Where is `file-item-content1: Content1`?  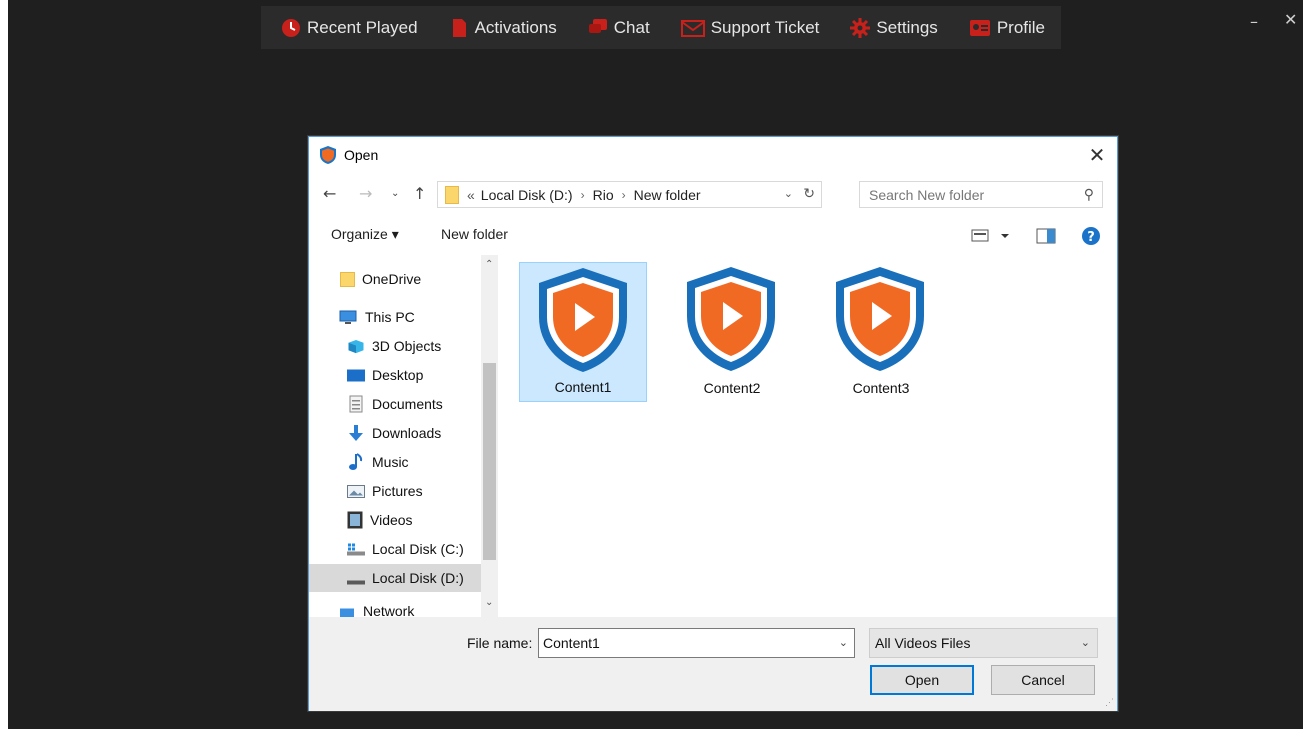 file-item-content1: Content1 is located at coordinates (583, 332).